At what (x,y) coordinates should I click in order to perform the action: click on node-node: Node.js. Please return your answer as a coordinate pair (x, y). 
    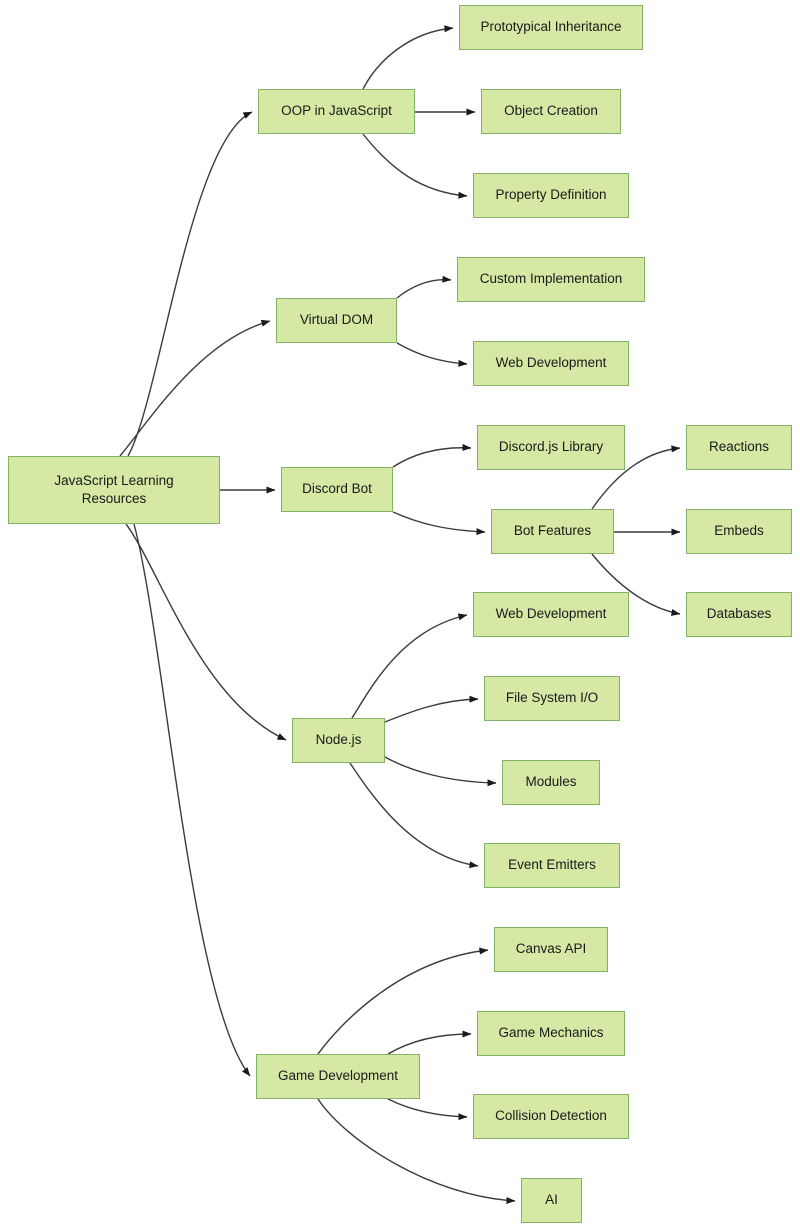
    Looking at the image, I should click on (338, 740).